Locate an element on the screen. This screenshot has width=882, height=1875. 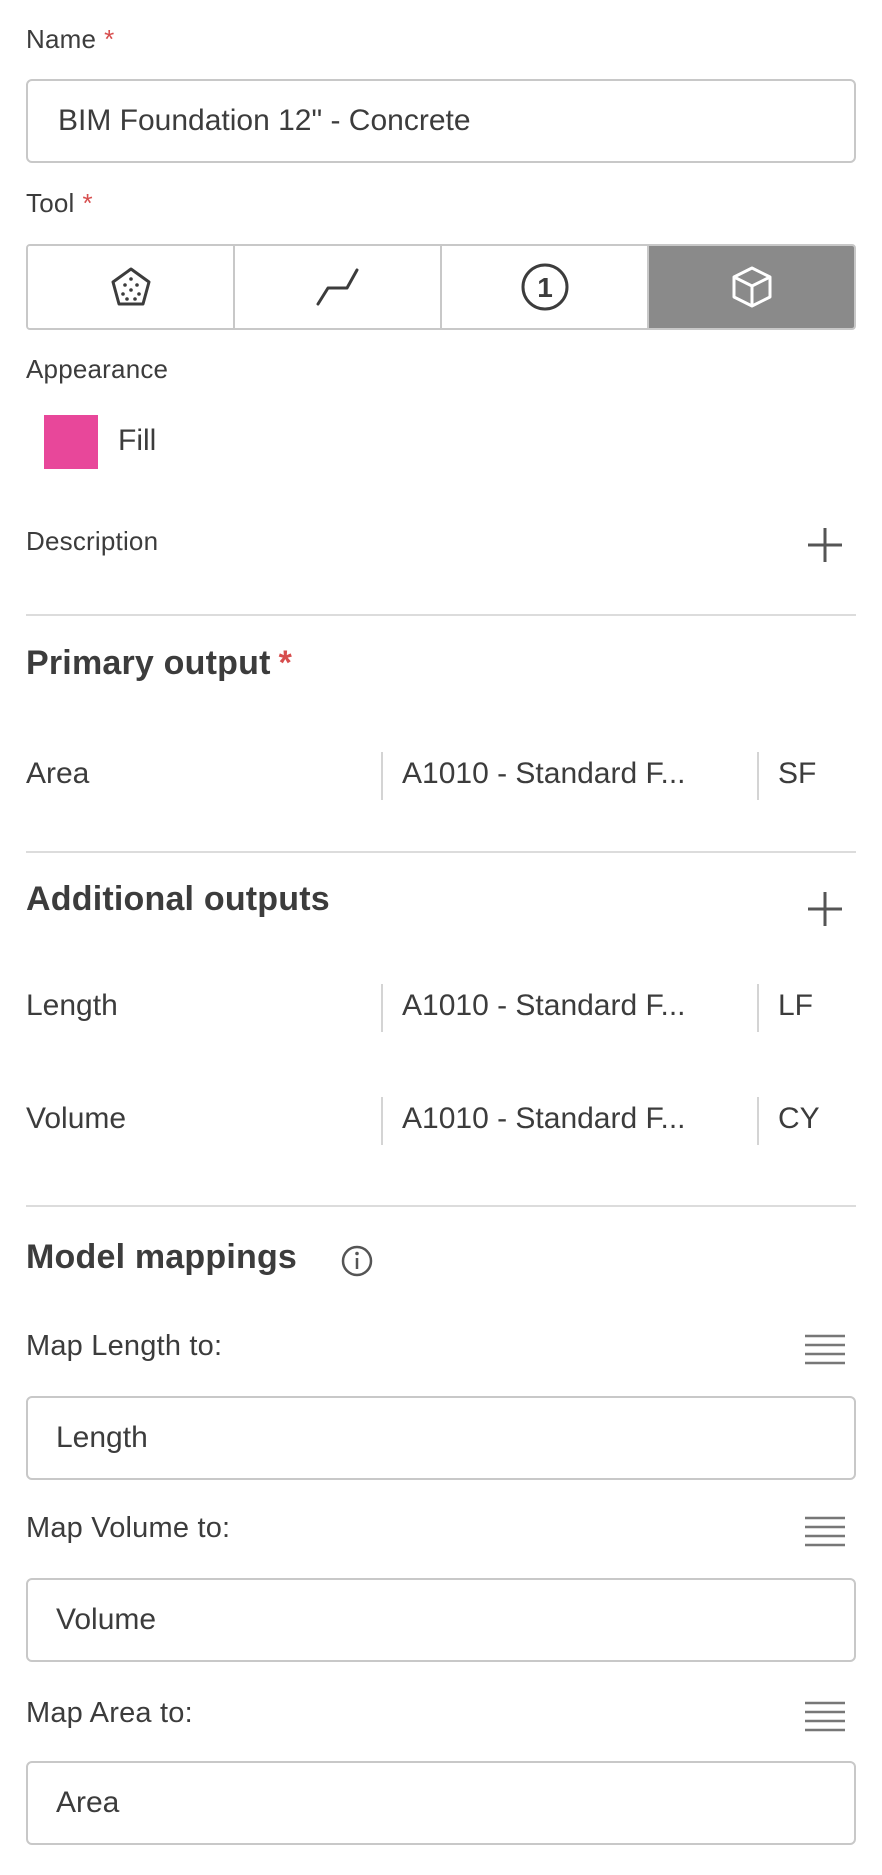
output-unit: LF is located at coordinates (795, 1006).